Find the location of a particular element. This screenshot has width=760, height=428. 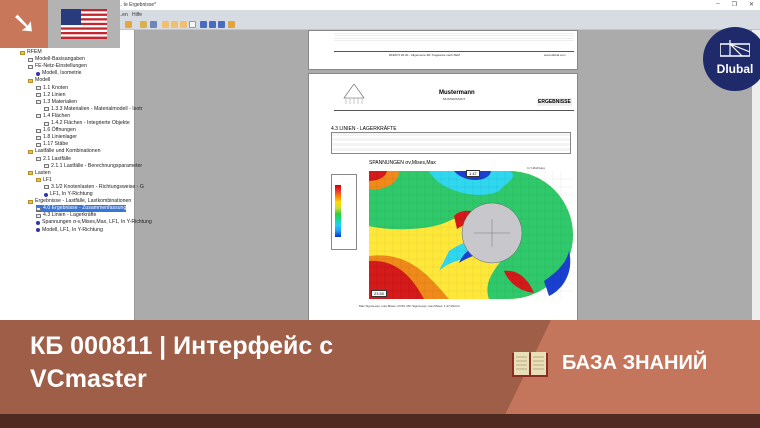

tree-item: 1.4 Flächen is located at coordinates (53, 116).